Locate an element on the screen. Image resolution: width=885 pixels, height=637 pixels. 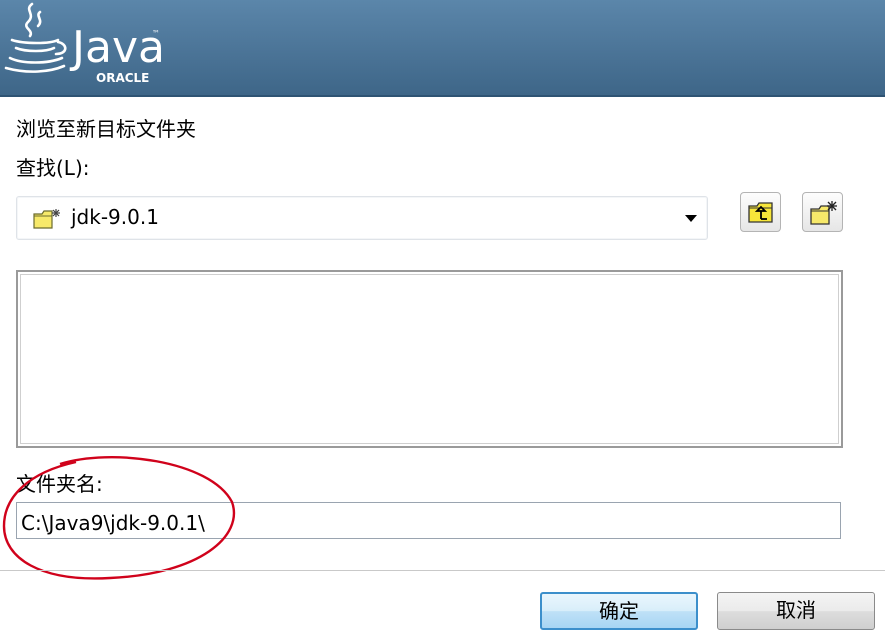
chevron-down-icon is located at coordinates (691, 218).